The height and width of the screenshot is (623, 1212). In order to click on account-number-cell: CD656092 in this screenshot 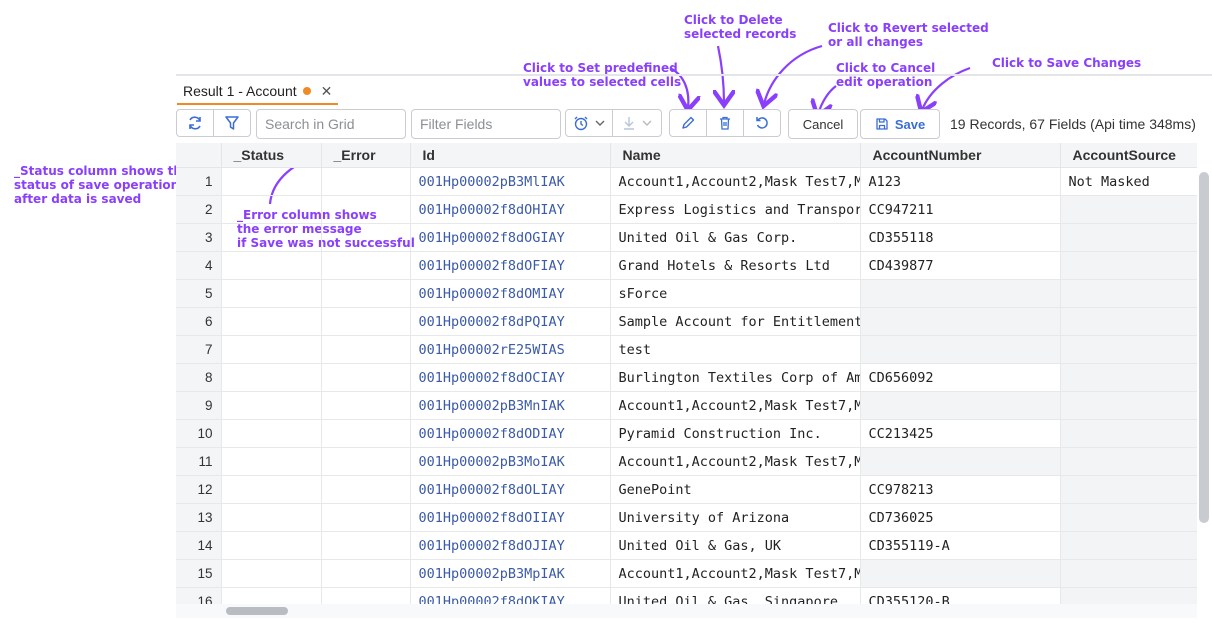, I will do `click(960, 377)`.